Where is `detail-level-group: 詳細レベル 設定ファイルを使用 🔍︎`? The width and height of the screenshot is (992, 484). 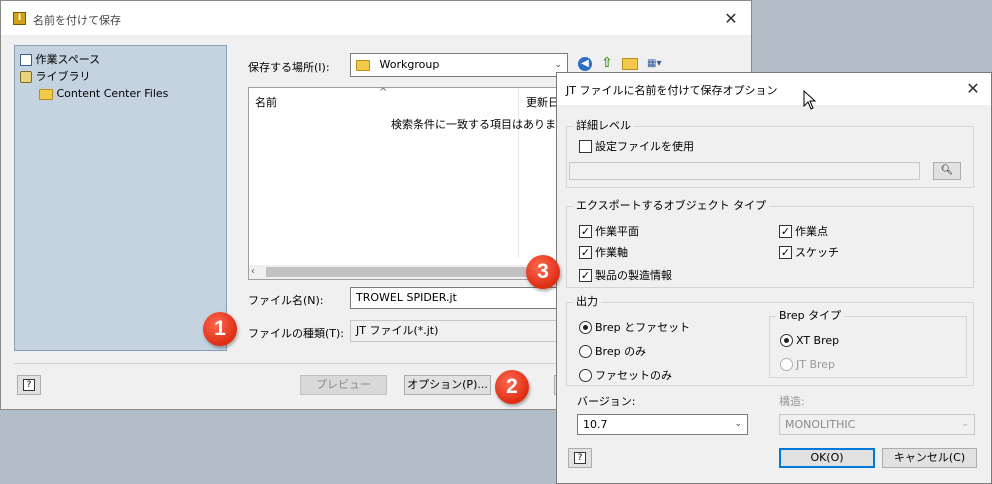
detail-level-group: 詳細レベル 設定ファイルを使用 🔍︎ is located at coordinates (770, 153).